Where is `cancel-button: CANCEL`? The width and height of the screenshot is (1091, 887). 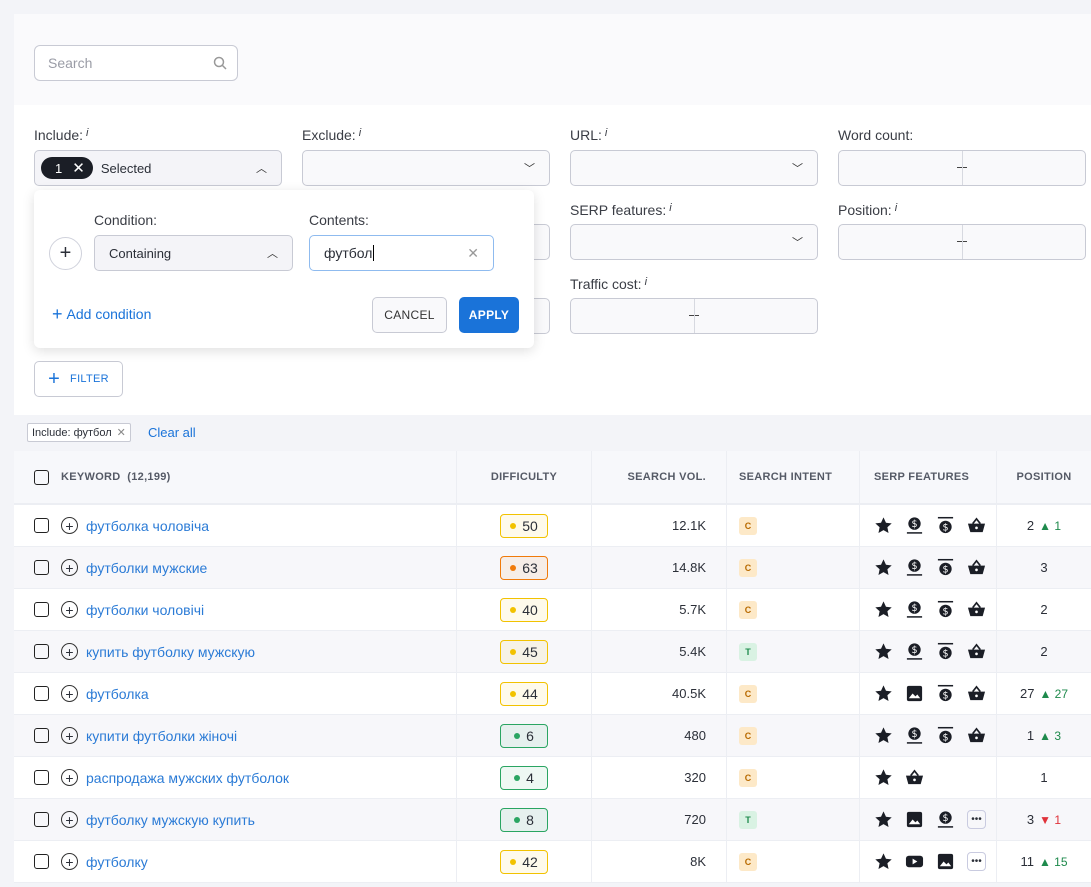 cancel-button: CANCEL is located at coordinates (409, 315).